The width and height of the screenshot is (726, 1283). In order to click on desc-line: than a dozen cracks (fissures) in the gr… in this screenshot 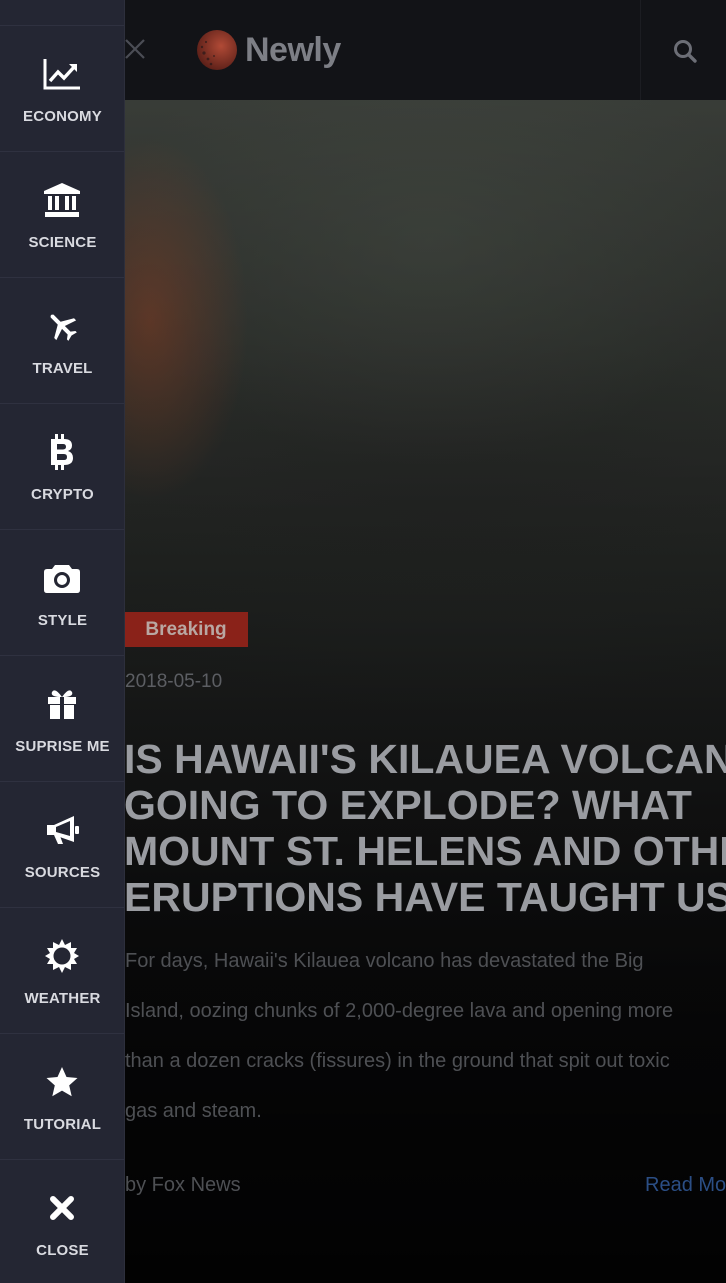, I will do `click(397, 1061)`.